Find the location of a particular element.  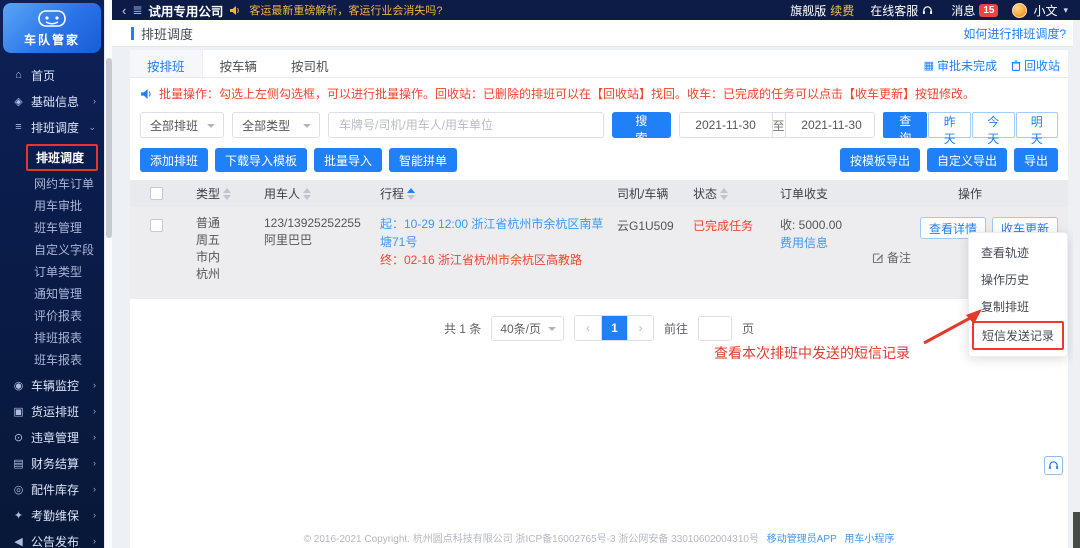

download-template-button: 下载导入模板 is located at coordinates (261, 160).